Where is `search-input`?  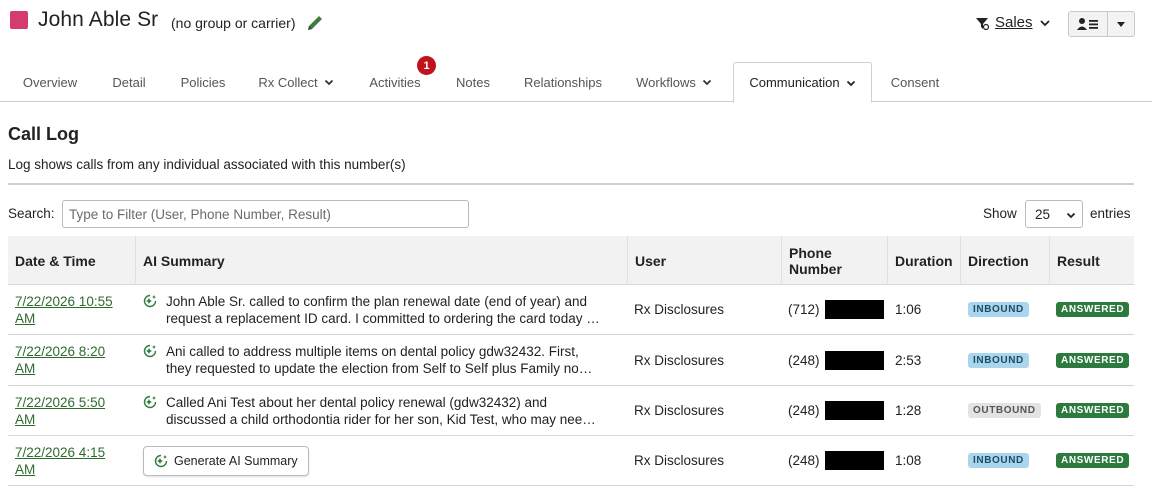 search-input is located at coordinates (265, 214).